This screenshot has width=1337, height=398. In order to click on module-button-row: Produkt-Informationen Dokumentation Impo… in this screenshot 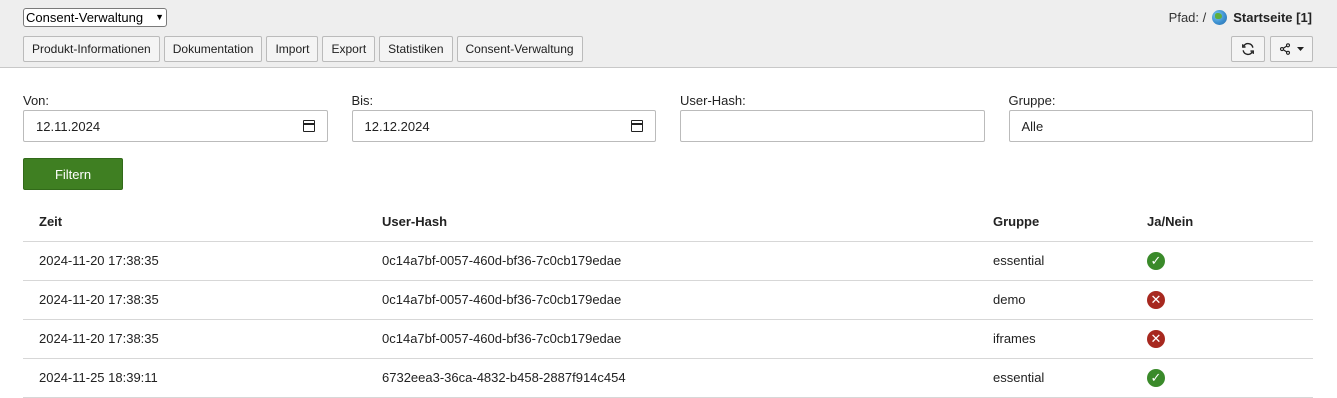, I will do `click(303, 49)`.